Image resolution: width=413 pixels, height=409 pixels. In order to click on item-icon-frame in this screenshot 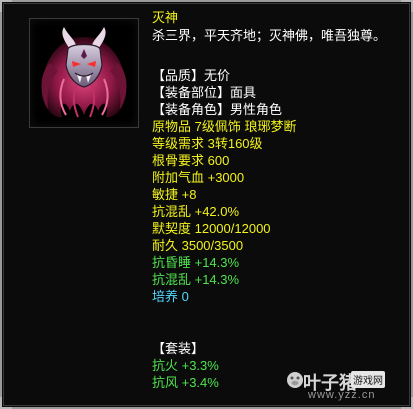, I will do `click(84, 73)`.